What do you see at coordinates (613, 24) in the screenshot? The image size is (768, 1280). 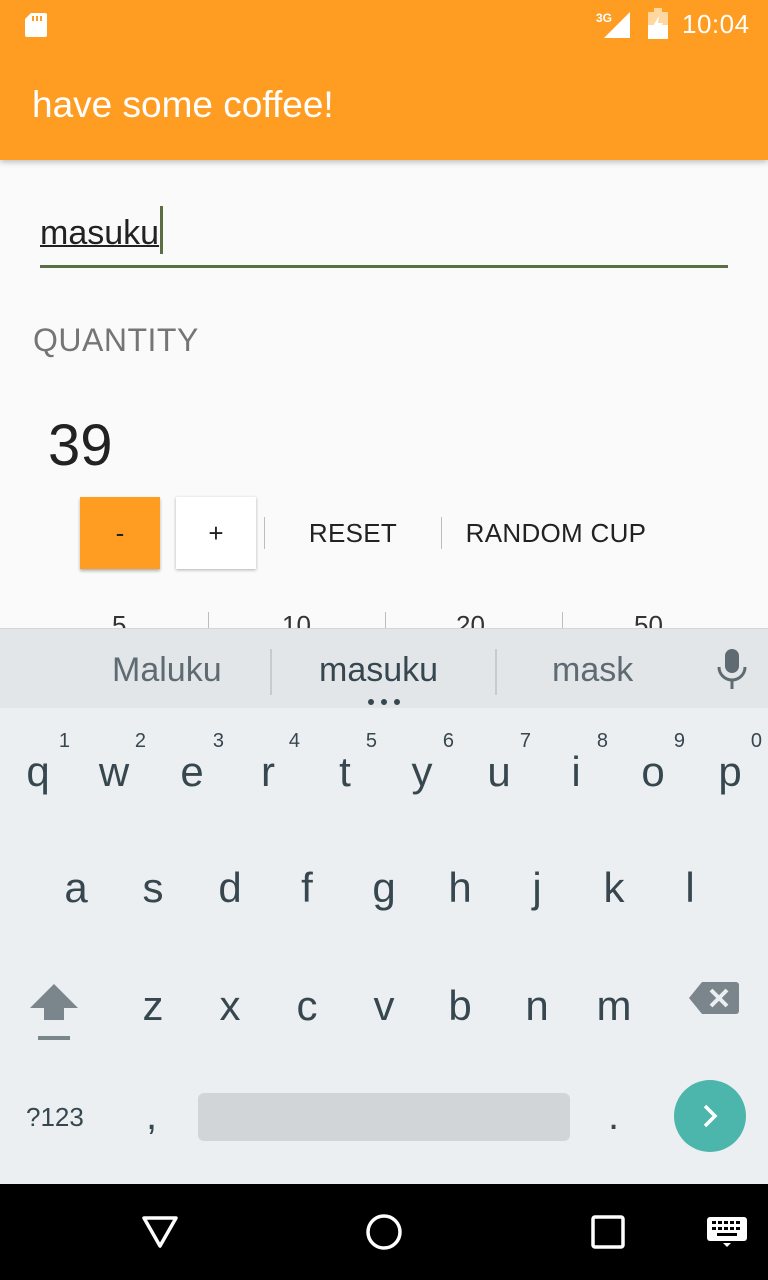 I see `signal-icon: 3G` at bounding box center [613, 24].